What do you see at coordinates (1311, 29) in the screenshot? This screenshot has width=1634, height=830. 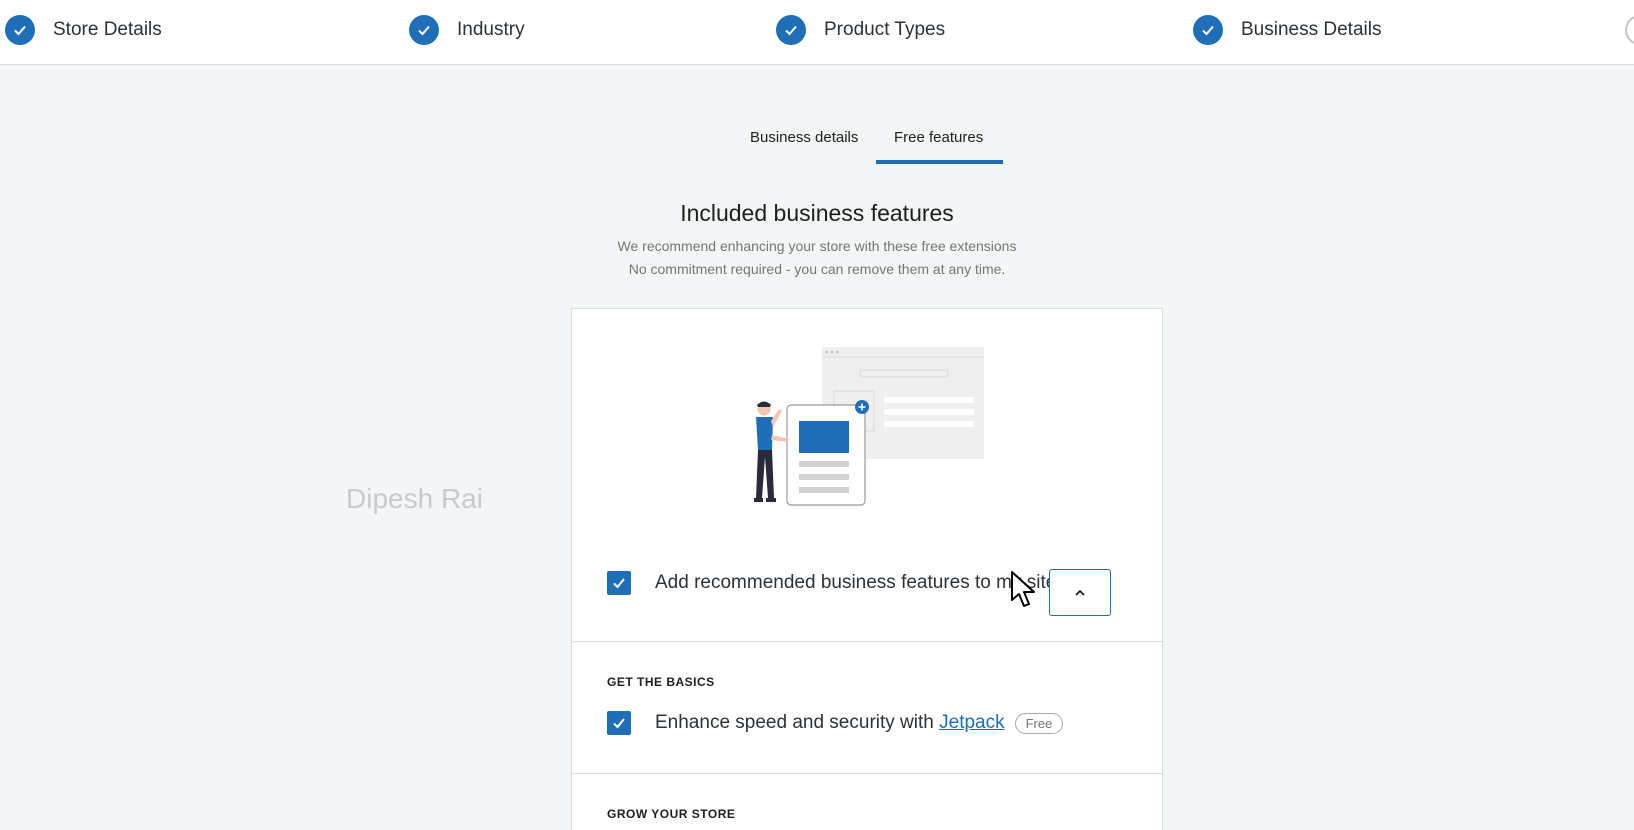 I see `step-label: Business Details` at bounding box center [1311, 29].